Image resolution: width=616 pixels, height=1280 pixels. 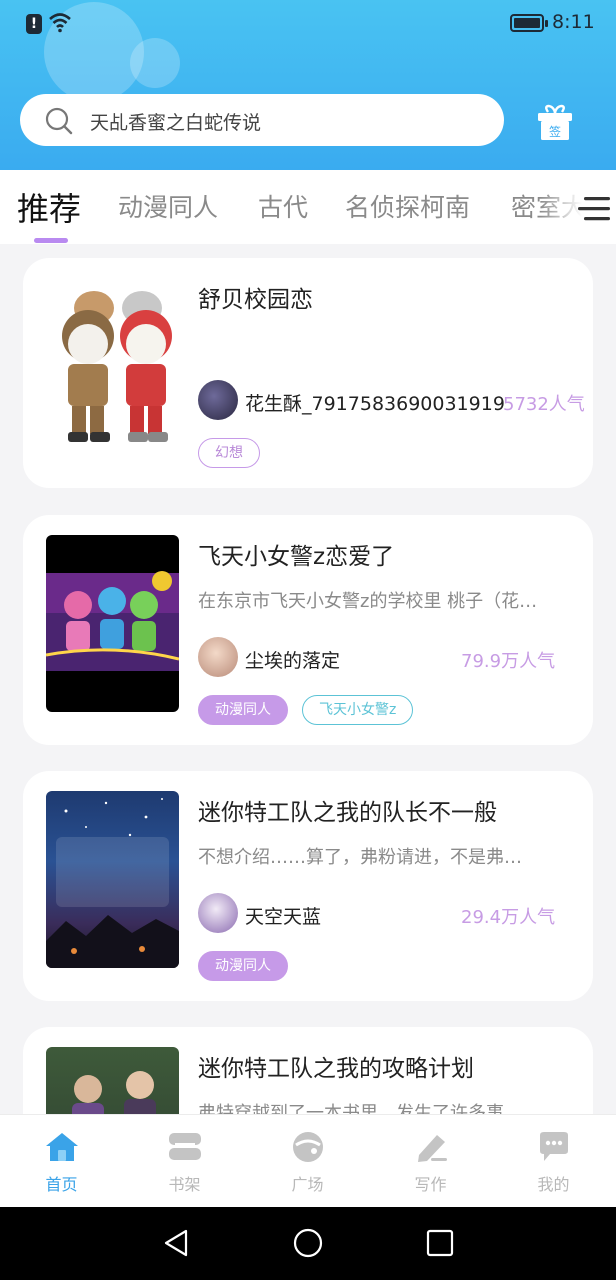 What do you see at coordinates (555, 123) in the screenshot?
I see `gift-checkin-icon: 签` at bounding box center [555, 123].